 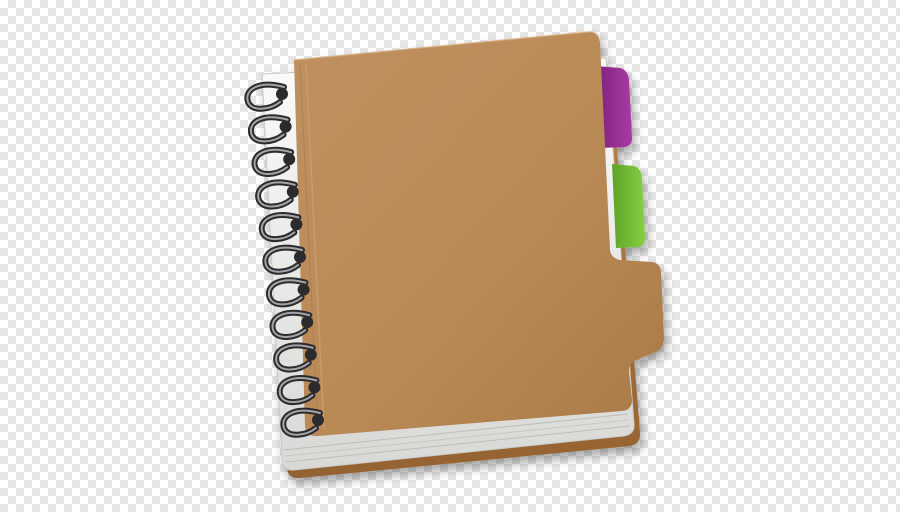 I want to click on tab-green, so click(x=628, y=206).